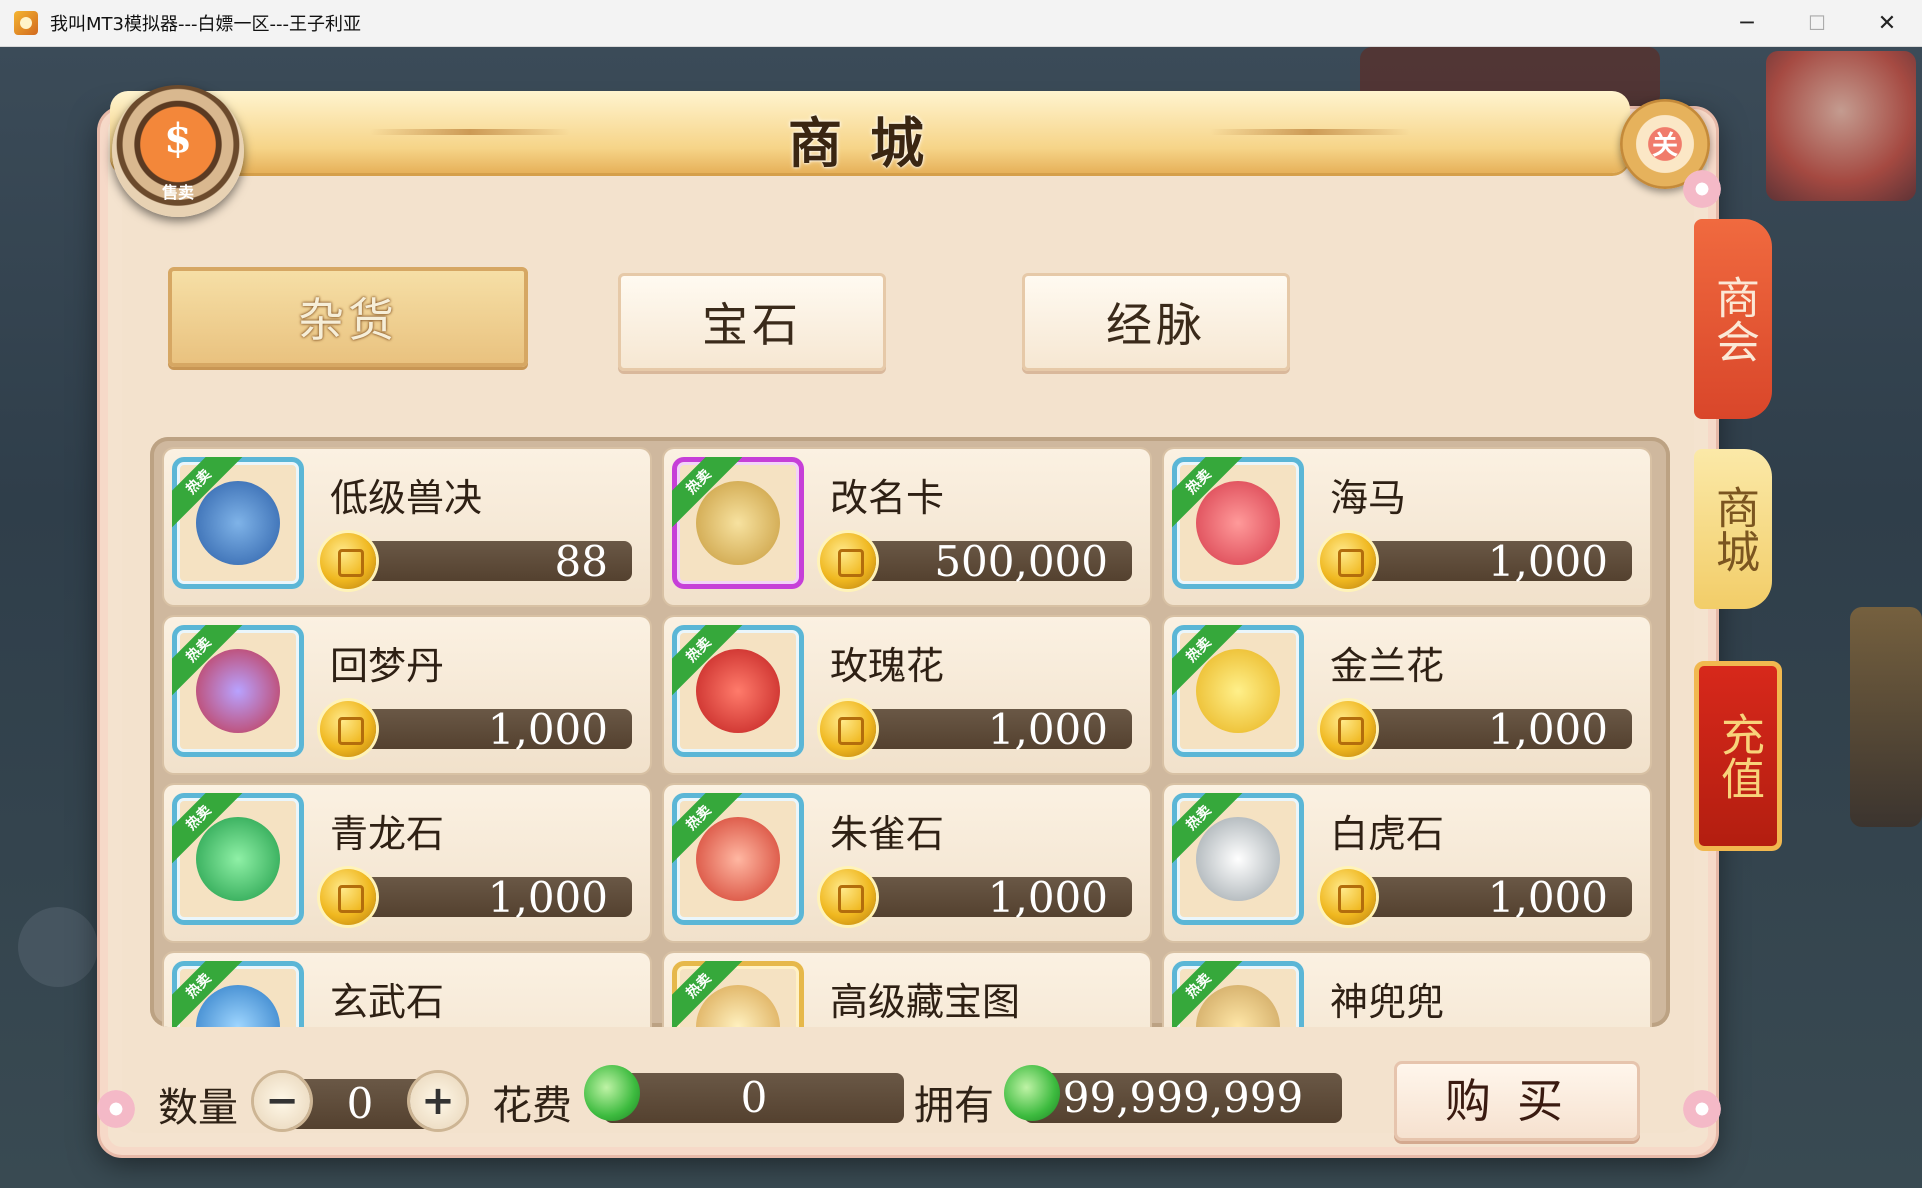 Image resolution: width=1922 pixels, height=1188 pixels. I want to click on side-tab-recharge: 充值, so click(1738, 756).